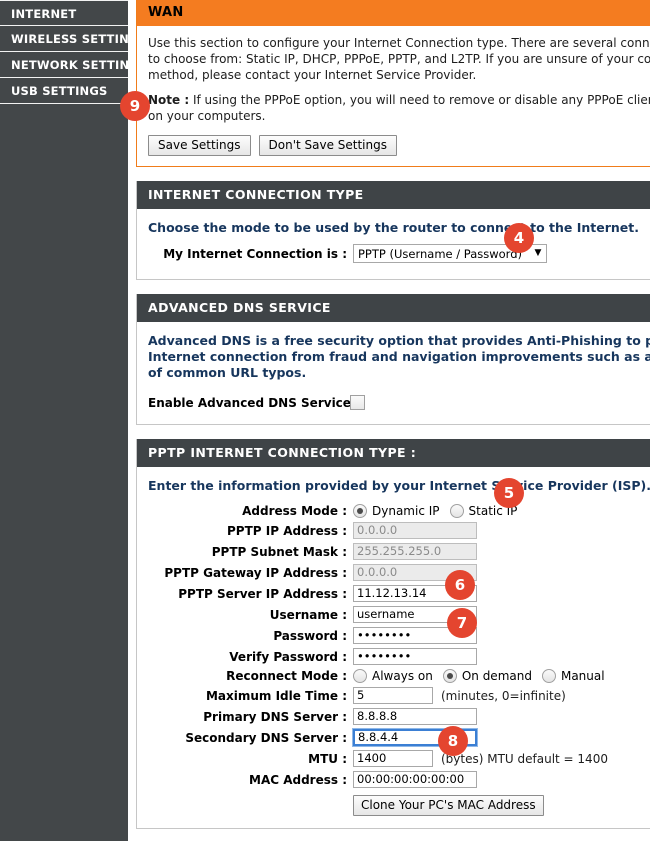  I want to click on wan-button-row: Save Settings Don't Save Settings, so click(399, 145).